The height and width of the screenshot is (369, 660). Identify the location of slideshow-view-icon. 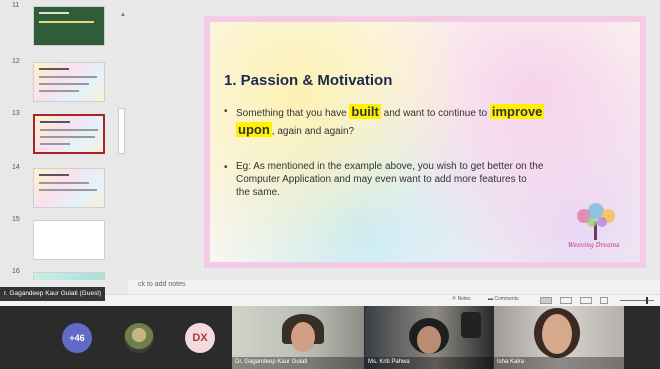
(604, 300).